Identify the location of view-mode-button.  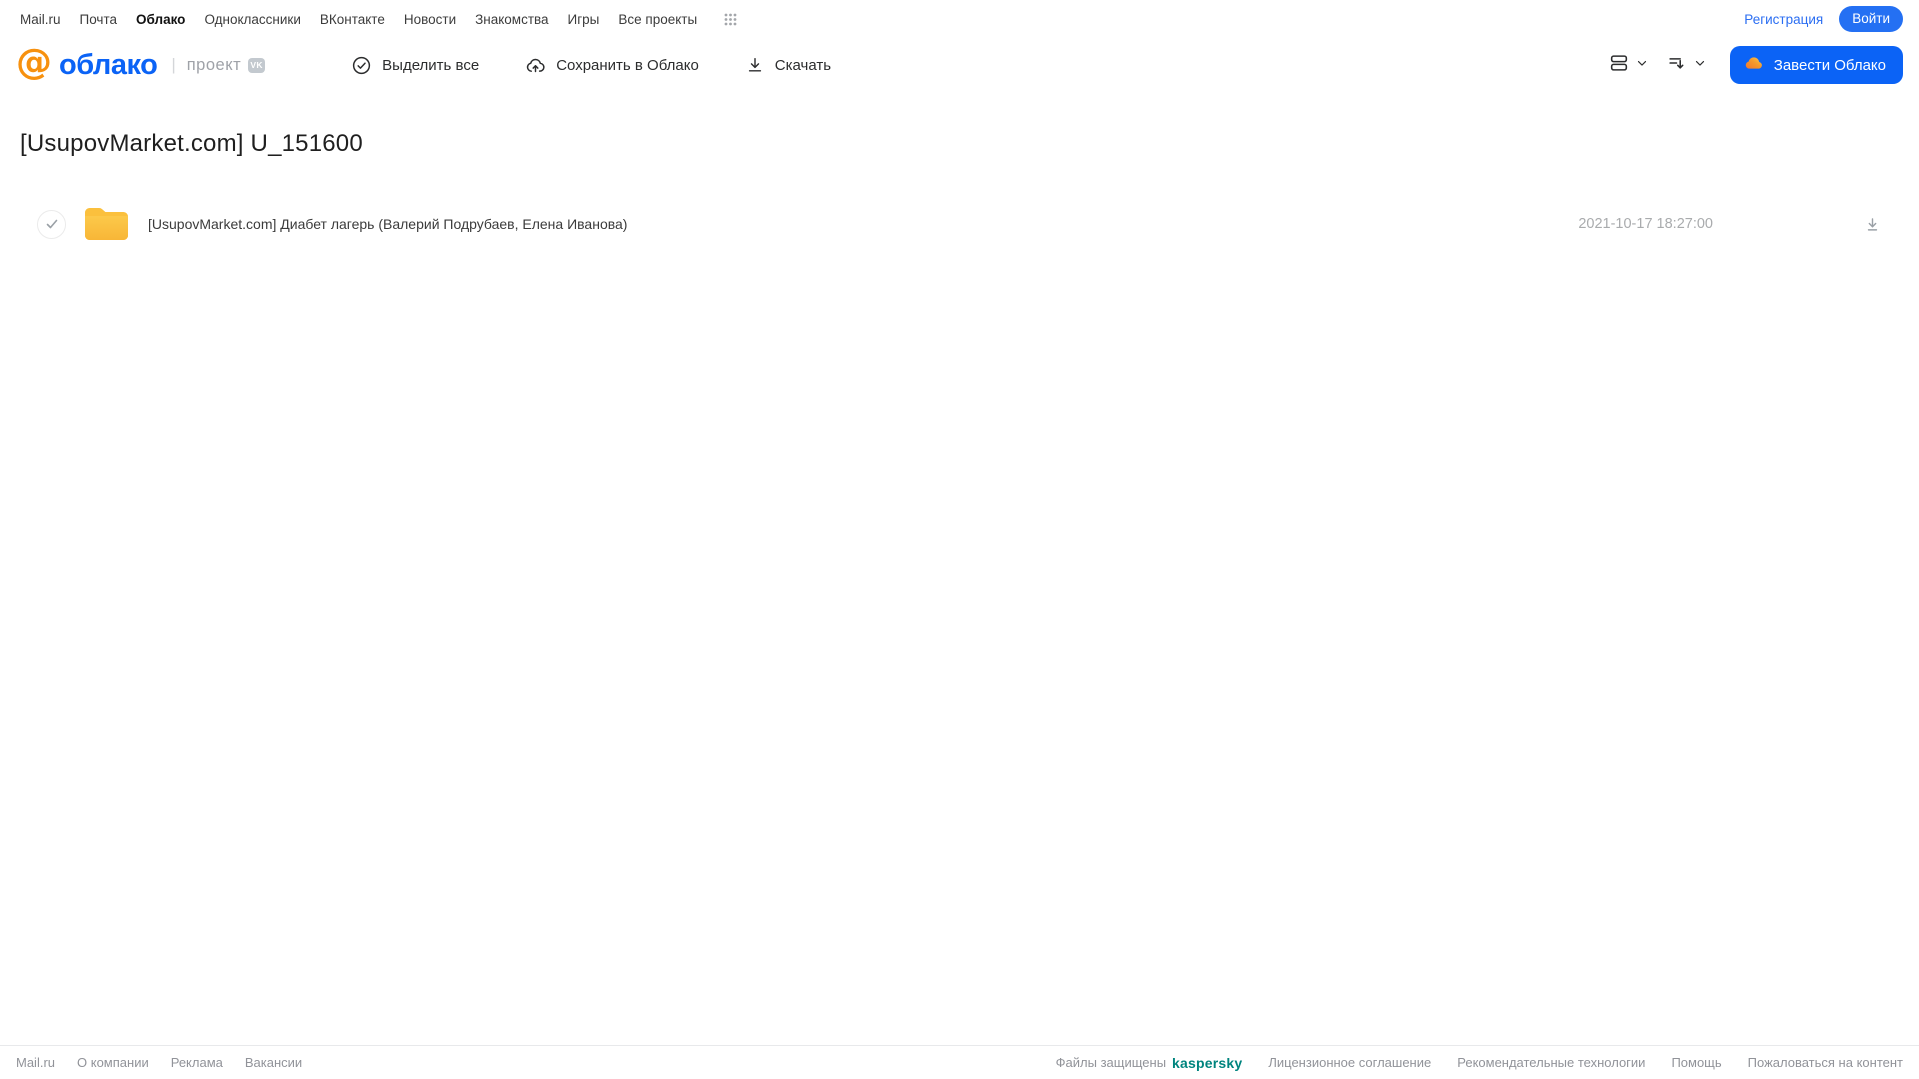
(1628, 65).